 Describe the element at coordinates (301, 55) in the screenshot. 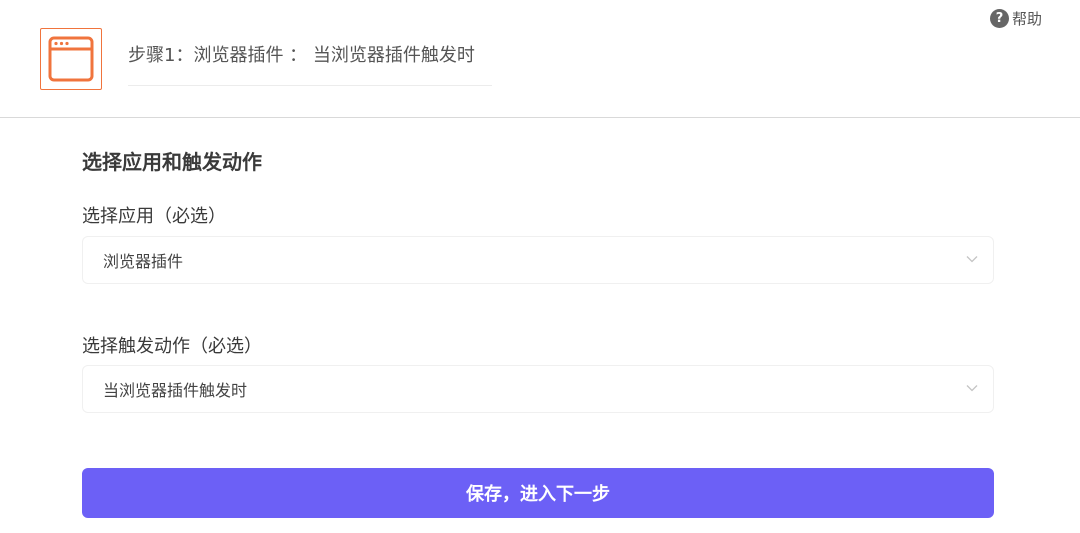

I see `step-title: 步骤1：浏览器插件 ： 当浏览器插件触发时` at that location.